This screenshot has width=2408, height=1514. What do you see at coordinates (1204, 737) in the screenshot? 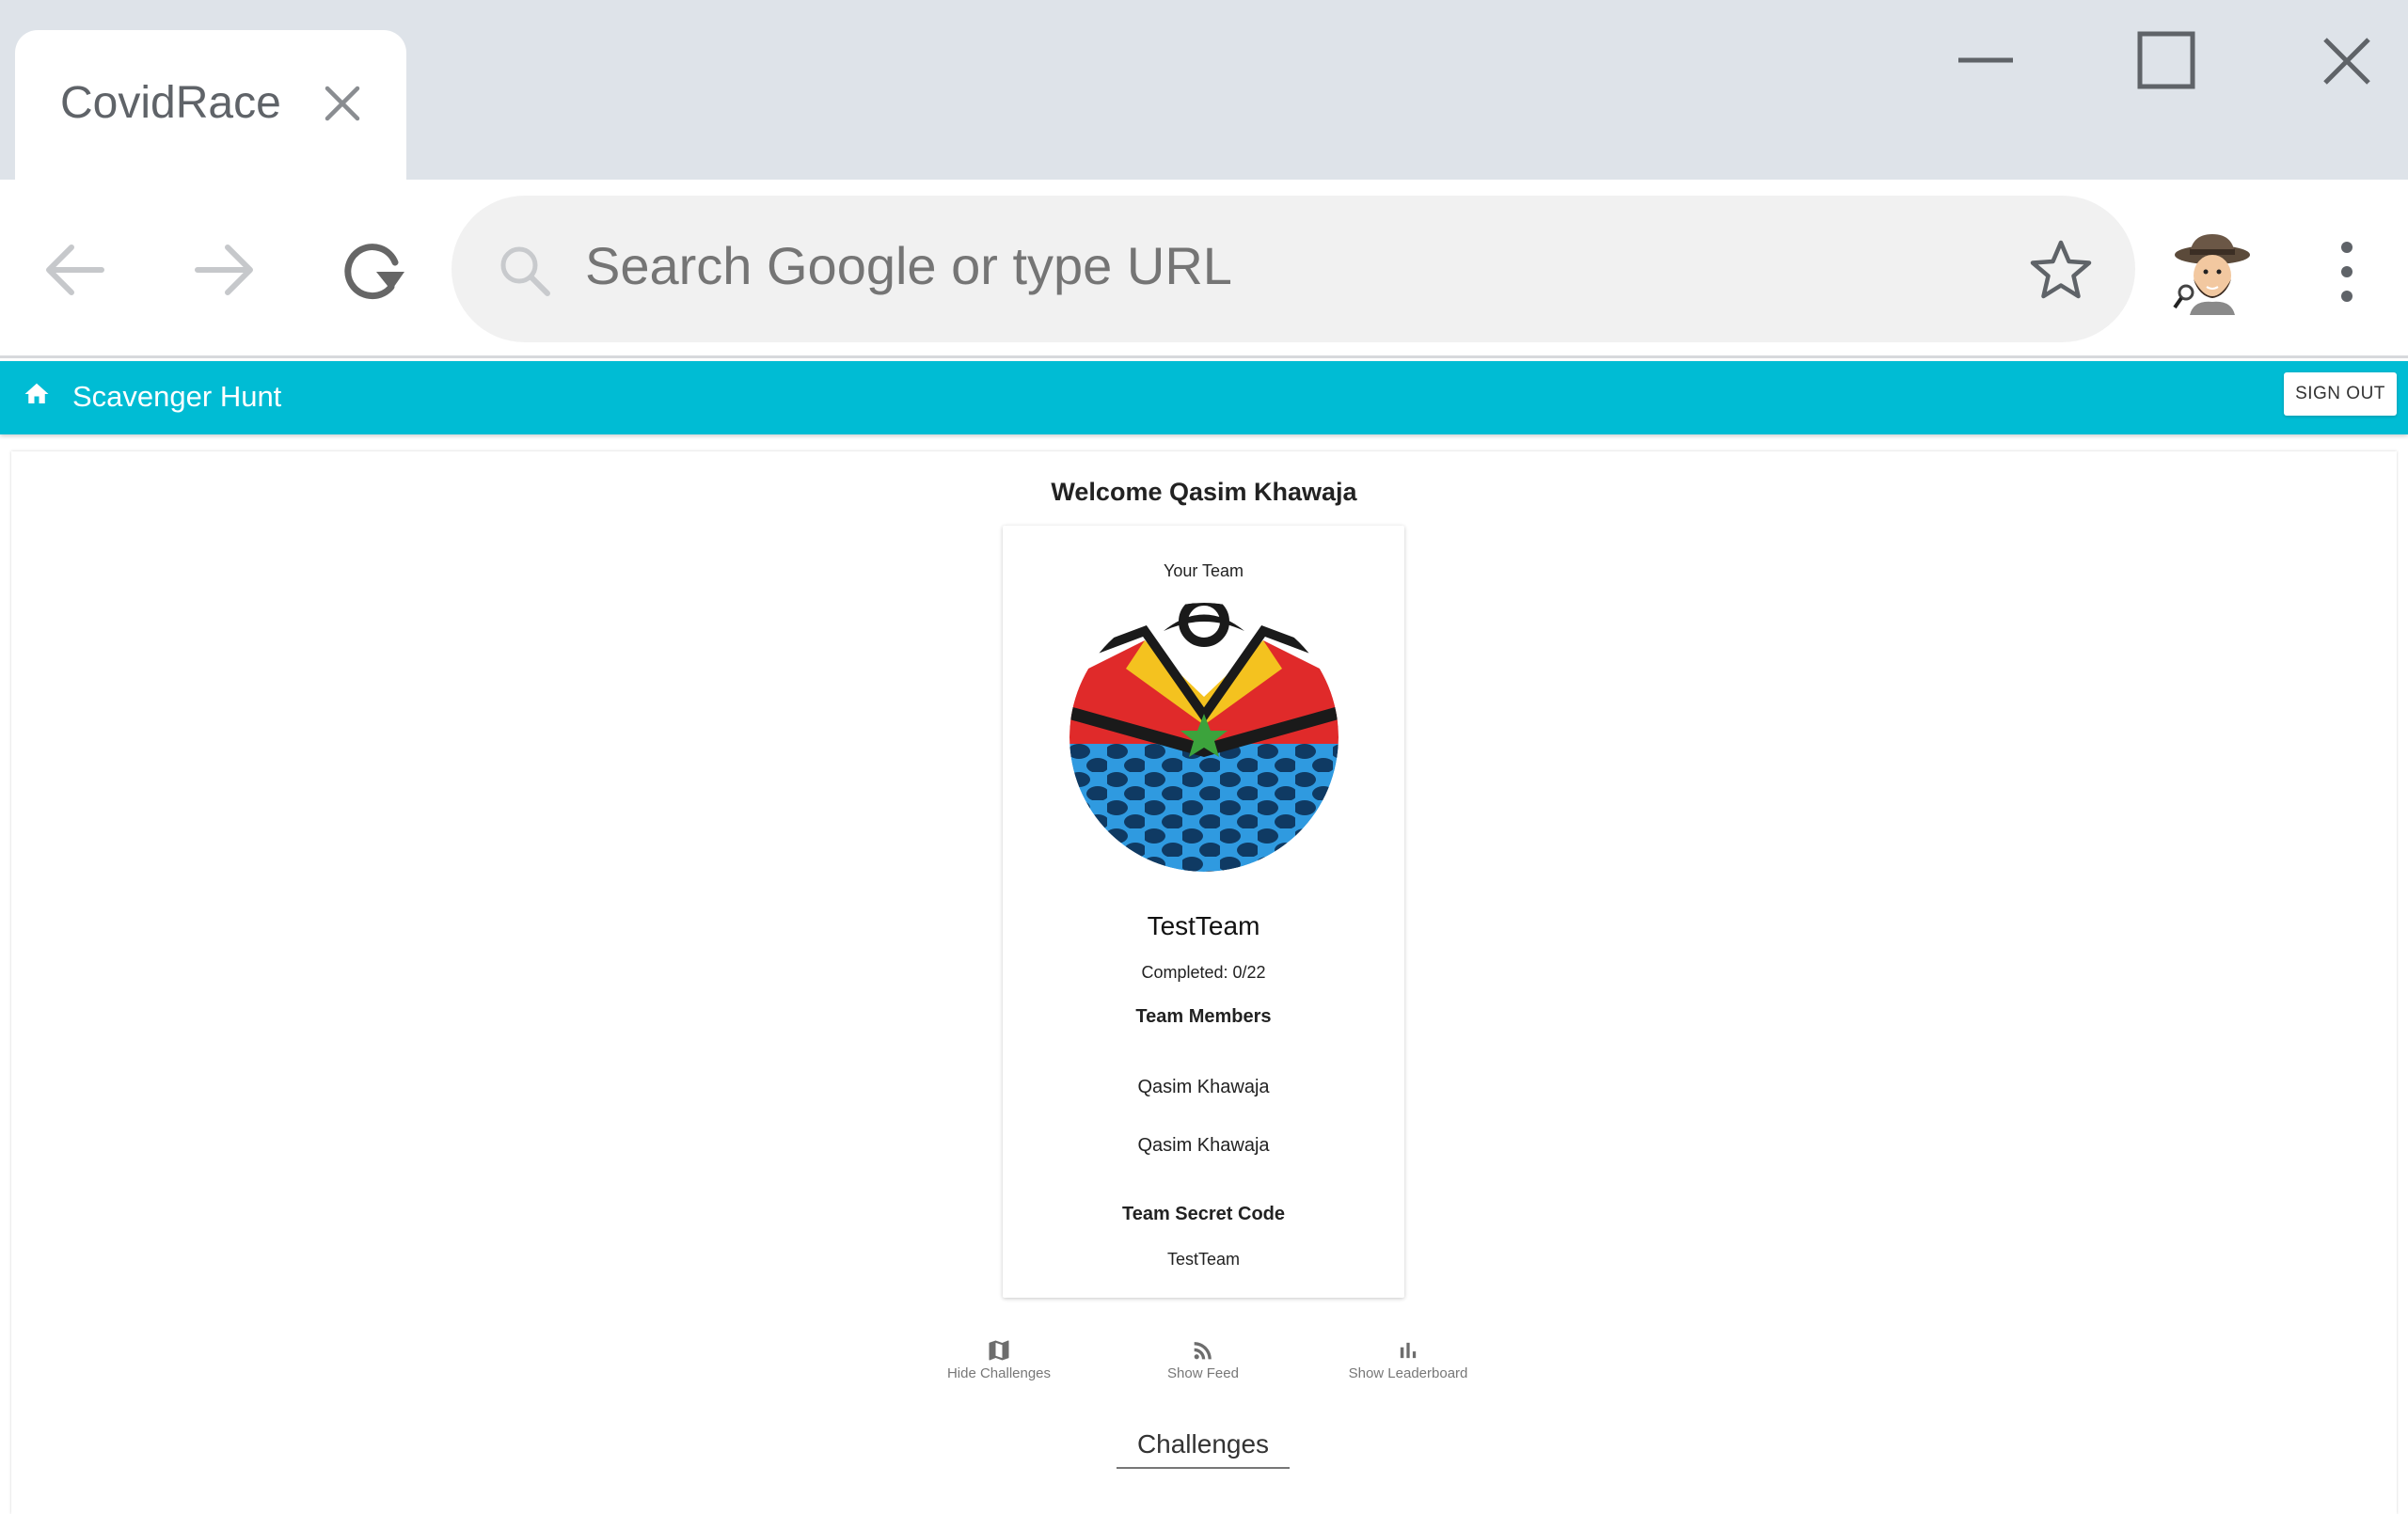
I see `team-avatar` at bounding box center [1204, 737].